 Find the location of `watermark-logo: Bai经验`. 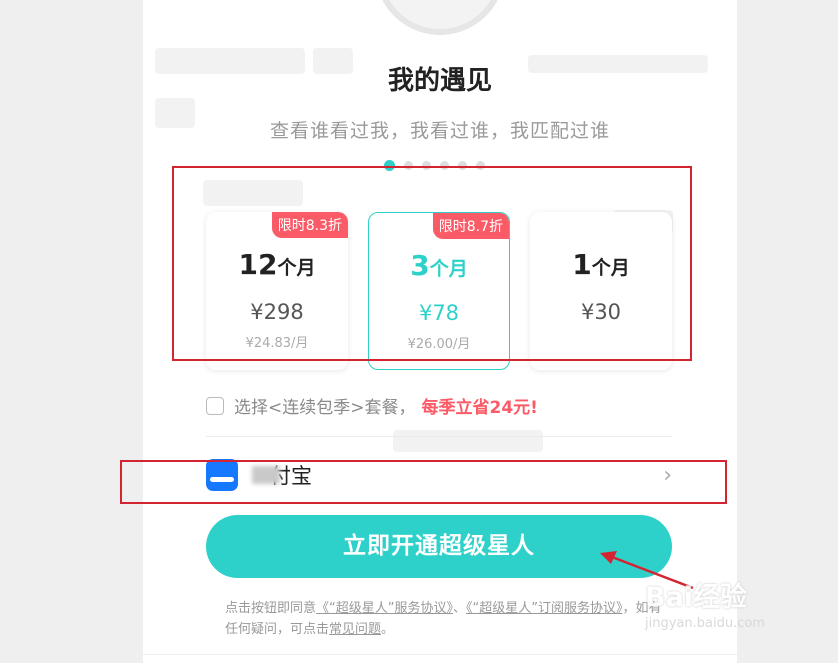

watermark-logo: Bai经验 is located at coordinates (696, 597).